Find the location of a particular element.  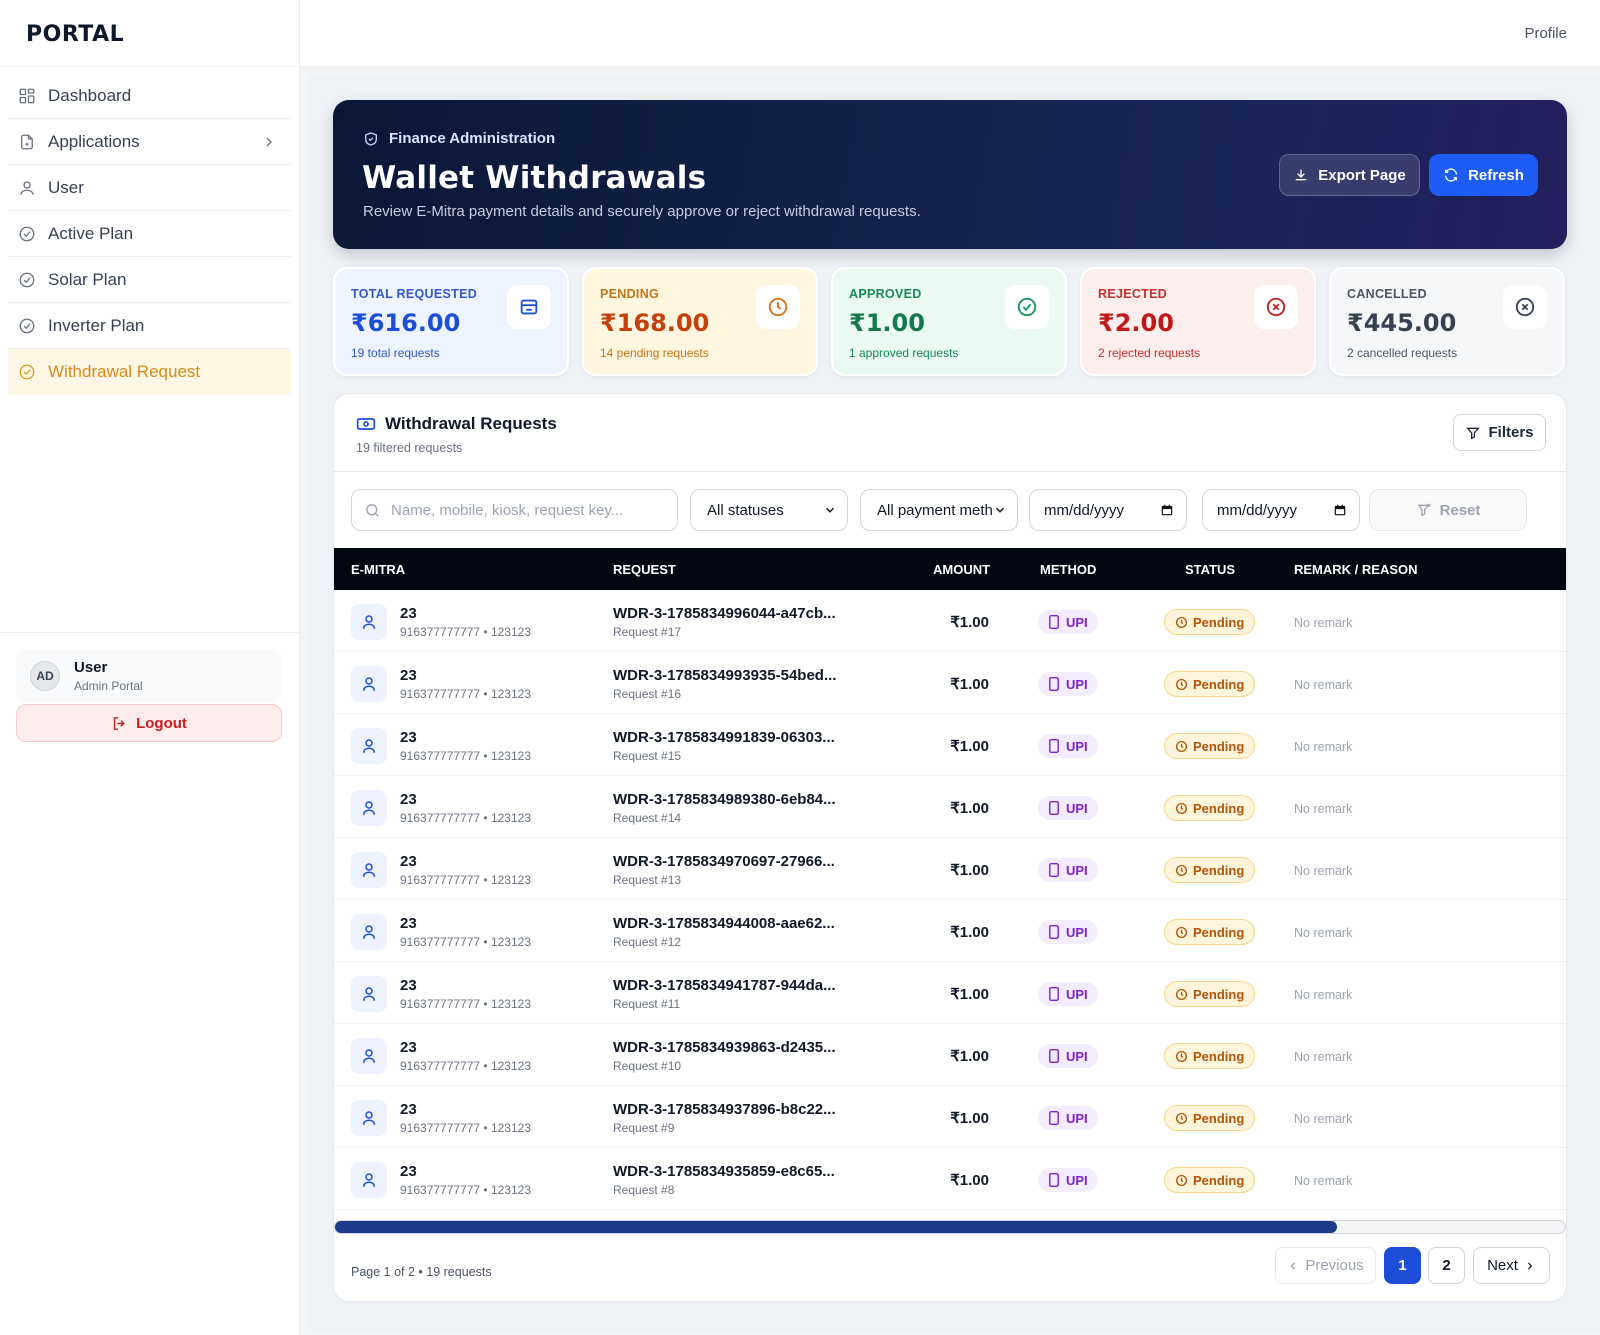

reset-label: Reset is located at coordinates (1460, 510).